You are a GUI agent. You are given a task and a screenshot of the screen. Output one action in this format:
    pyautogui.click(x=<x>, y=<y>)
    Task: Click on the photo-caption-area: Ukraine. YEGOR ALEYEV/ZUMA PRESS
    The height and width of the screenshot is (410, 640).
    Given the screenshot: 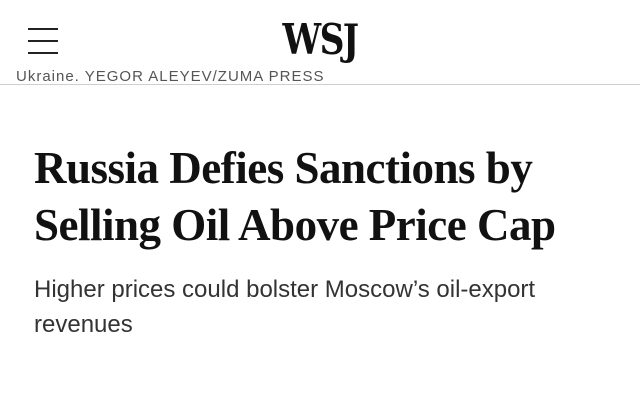 What is the action you would take?
    pyautogui.click(x=320, y=77)
    